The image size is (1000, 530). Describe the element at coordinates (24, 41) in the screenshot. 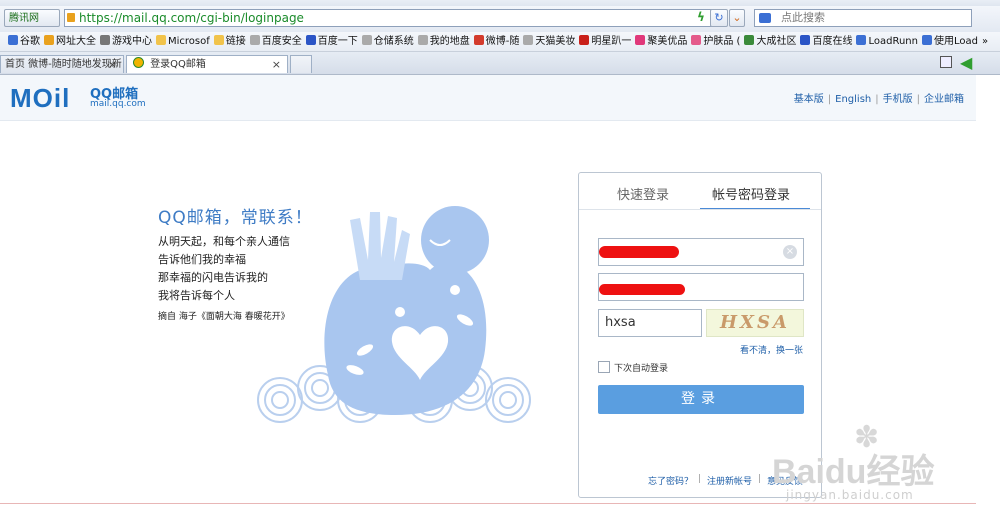

I see `favorite-item: 谷歌` at that location.